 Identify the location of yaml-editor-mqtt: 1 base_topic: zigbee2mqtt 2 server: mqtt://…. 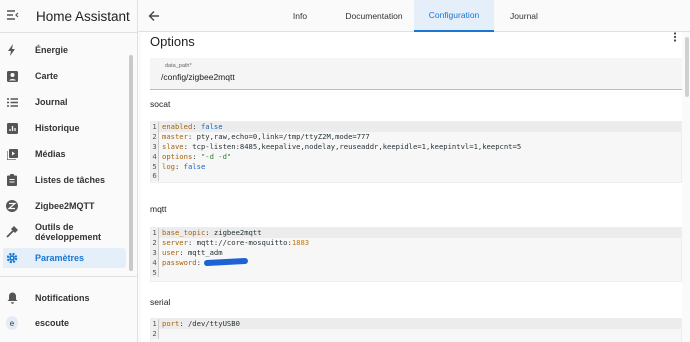
(416, 254).